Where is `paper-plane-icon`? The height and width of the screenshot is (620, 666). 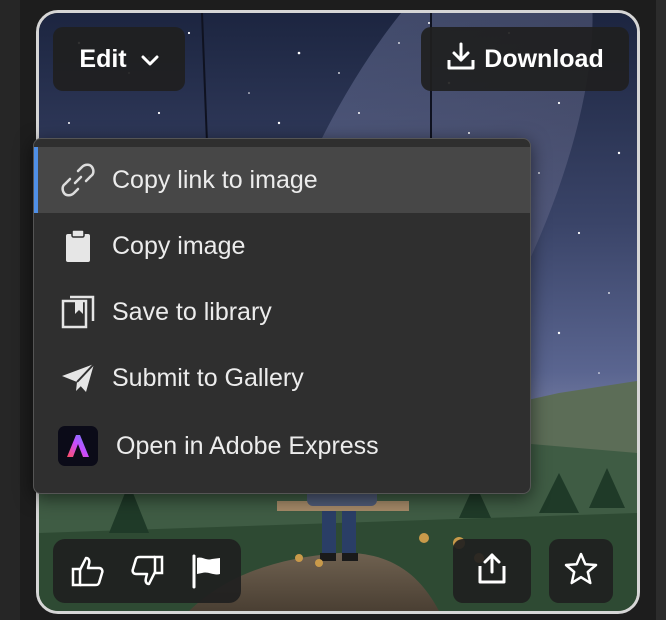
paper-plane-icon is located at coordinates (78, 378).